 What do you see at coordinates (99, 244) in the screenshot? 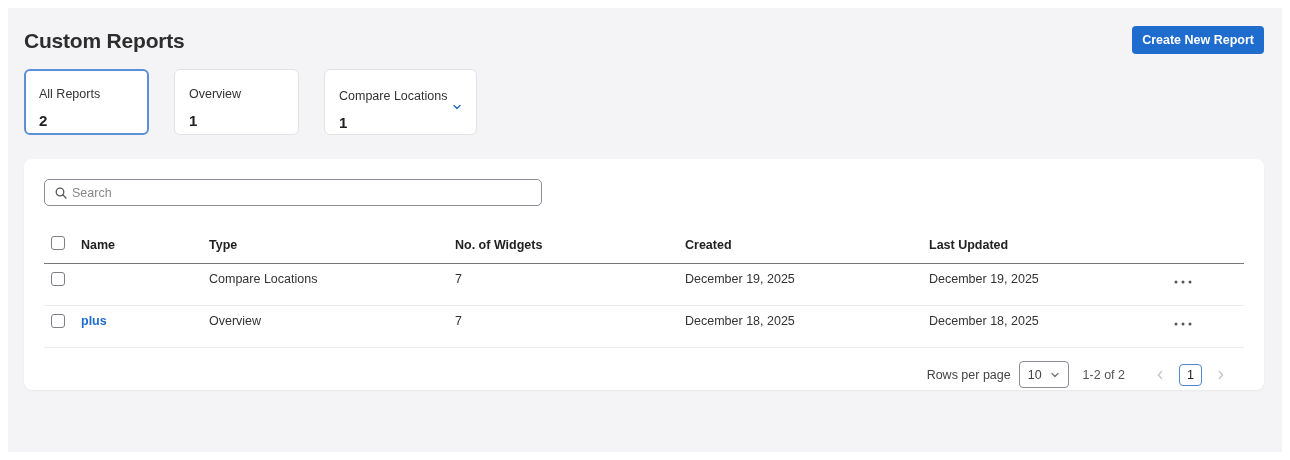
I see `column-header: Name` at bounding box center [99, 244].